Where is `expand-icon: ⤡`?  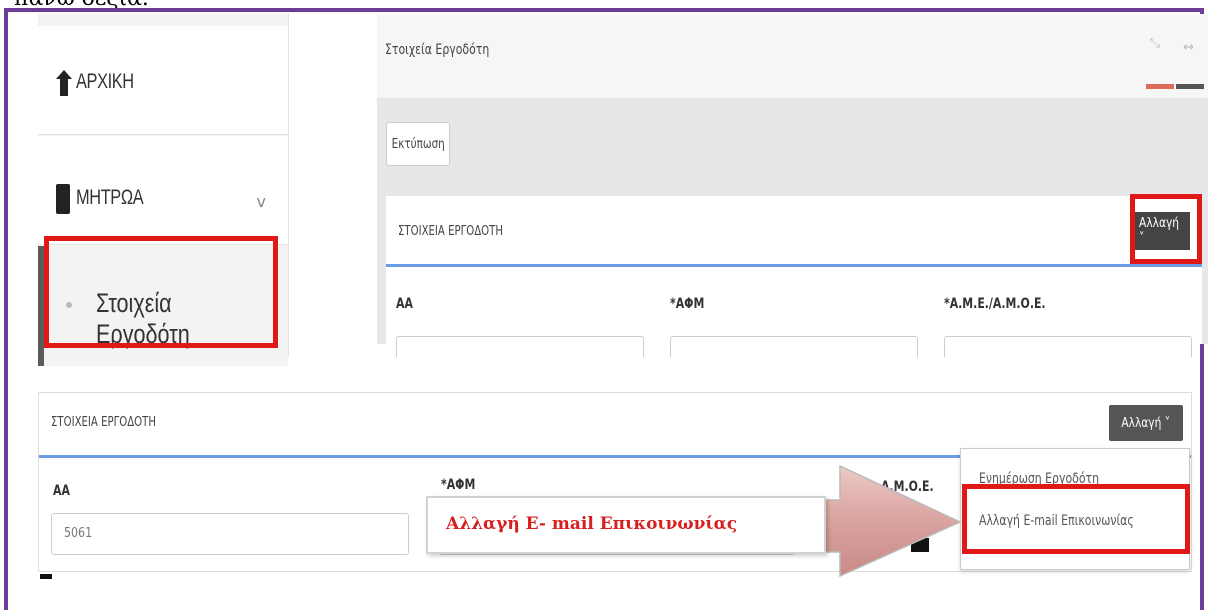 expand-icon: ⤡ is located at coordinates (1155, 43).